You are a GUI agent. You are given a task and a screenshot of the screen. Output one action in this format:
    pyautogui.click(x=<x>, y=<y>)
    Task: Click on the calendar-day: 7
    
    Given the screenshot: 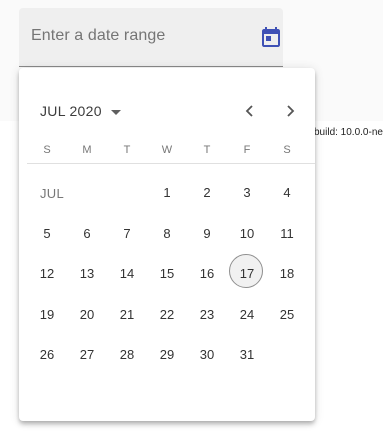 What is the action you would take?
    pyautogui.click(x=127, y=234)
    